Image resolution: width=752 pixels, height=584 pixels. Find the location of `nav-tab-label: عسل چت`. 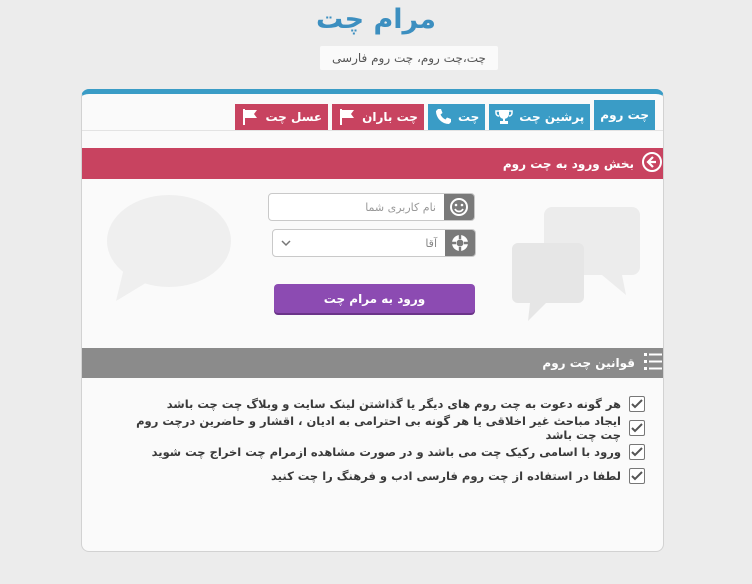

nav-tab-label: عسل چت is located at coordinates (294, 117).